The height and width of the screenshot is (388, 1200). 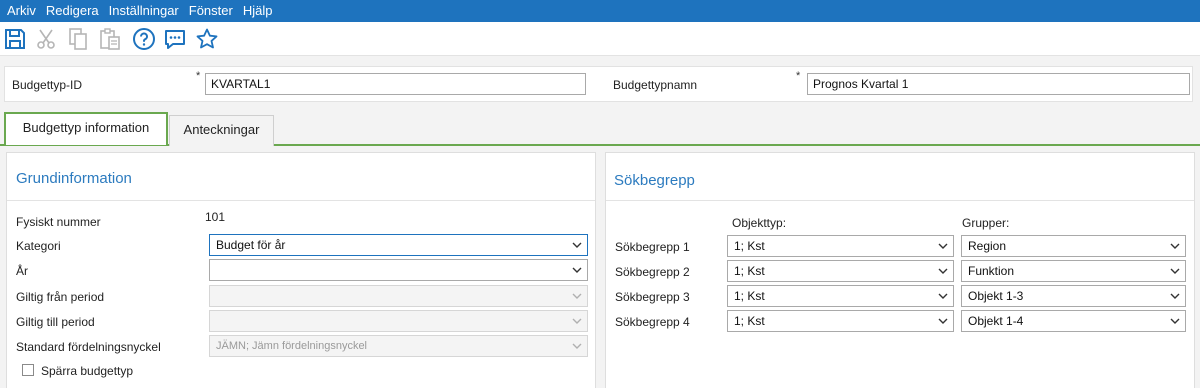 What do you see at coordinates (21, 11) in the screenshot?
I see `menu-arkiv: Arkiv` at bounding box center [21, 11].